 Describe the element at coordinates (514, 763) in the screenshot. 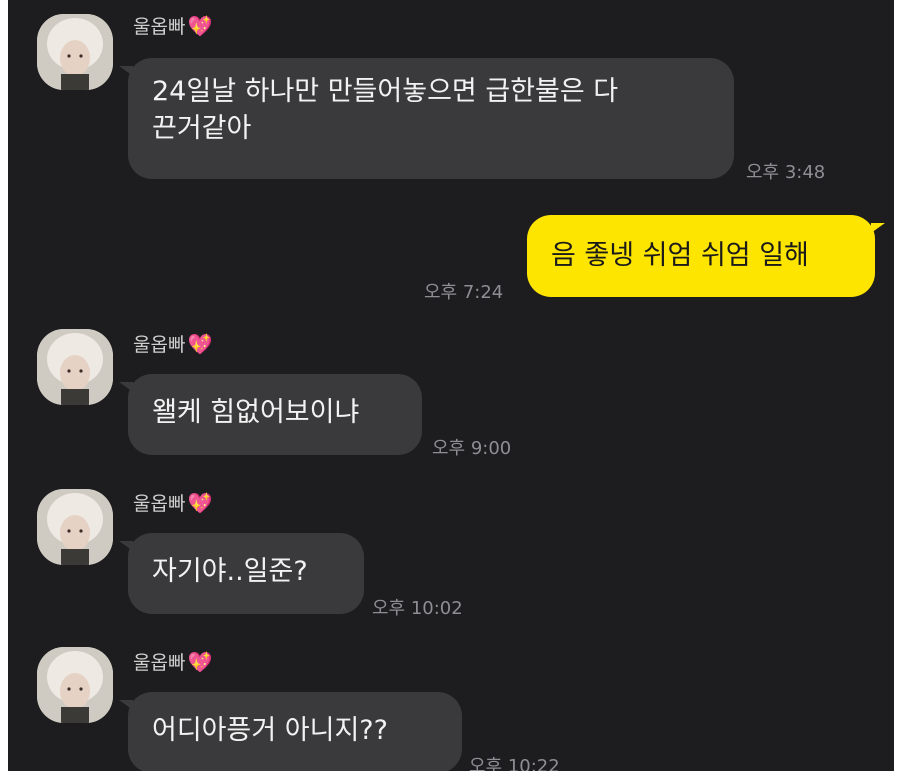

I see `message-timestamp: 오후 10:22` at that location.